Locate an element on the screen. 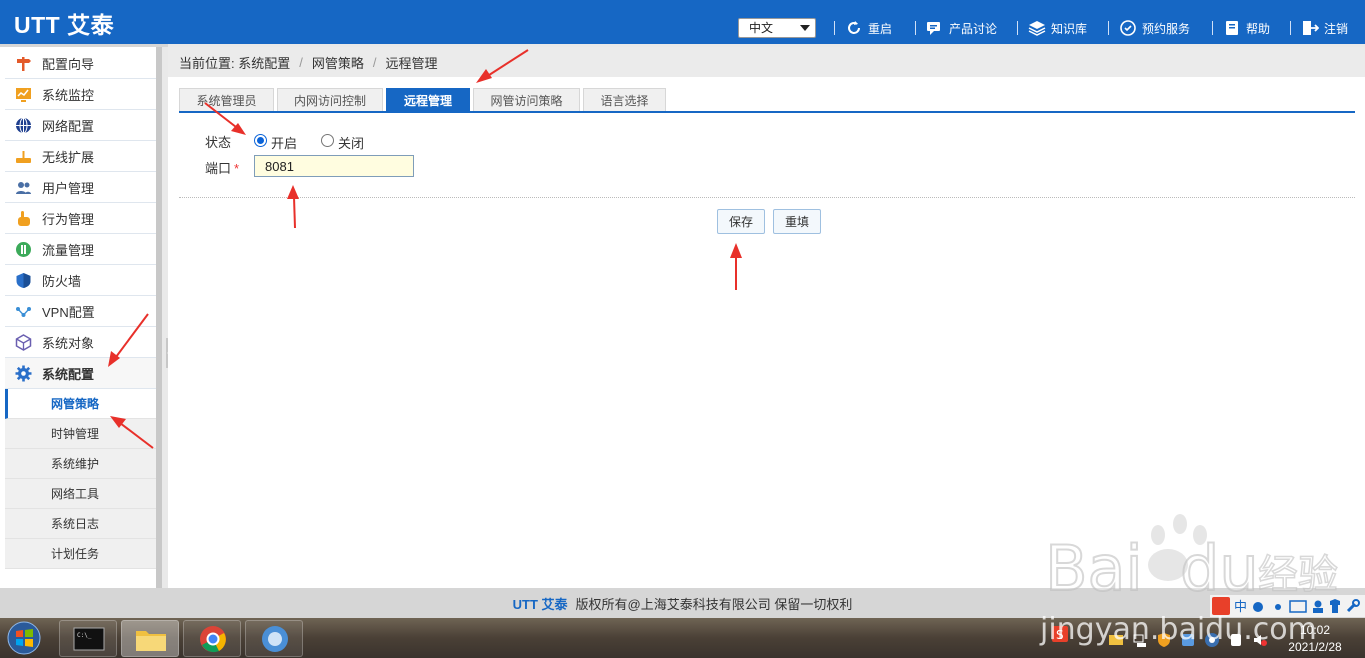 The image size is (1365, 658). taskbar-app is located at coordinates (274, 638).